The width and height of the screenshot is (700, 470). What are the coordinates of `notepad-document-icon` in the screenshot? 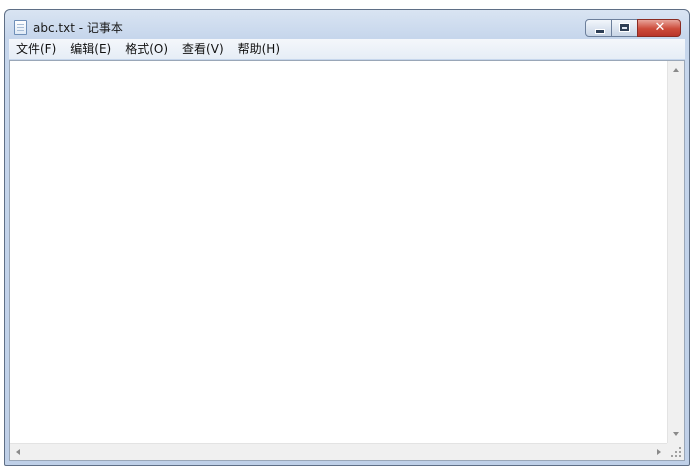 It's located at (20, 27).